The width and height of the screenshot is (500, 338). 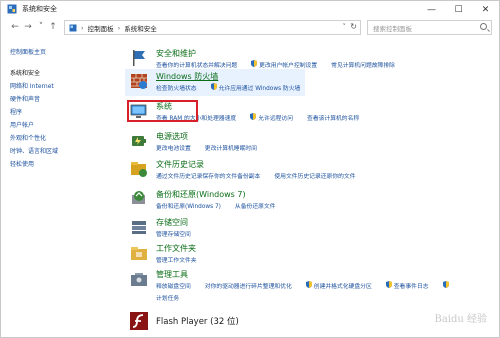 What do you see at coordinates (431, 9) in the screenshot?
I see `minimize-button: —` at bounding box center [431, 9].